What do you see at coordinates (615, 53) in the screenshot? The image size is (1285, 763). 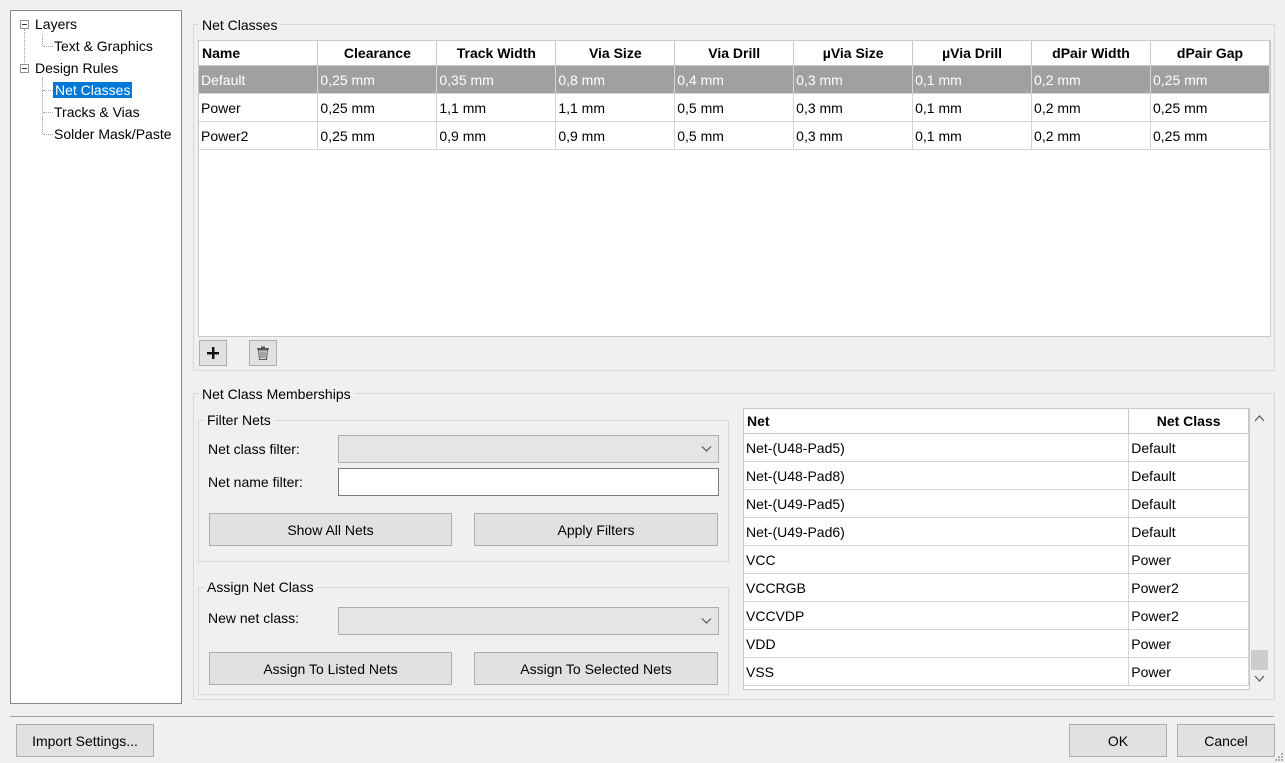 I see `column-header: Via Size` at bounding box center [615, 53].